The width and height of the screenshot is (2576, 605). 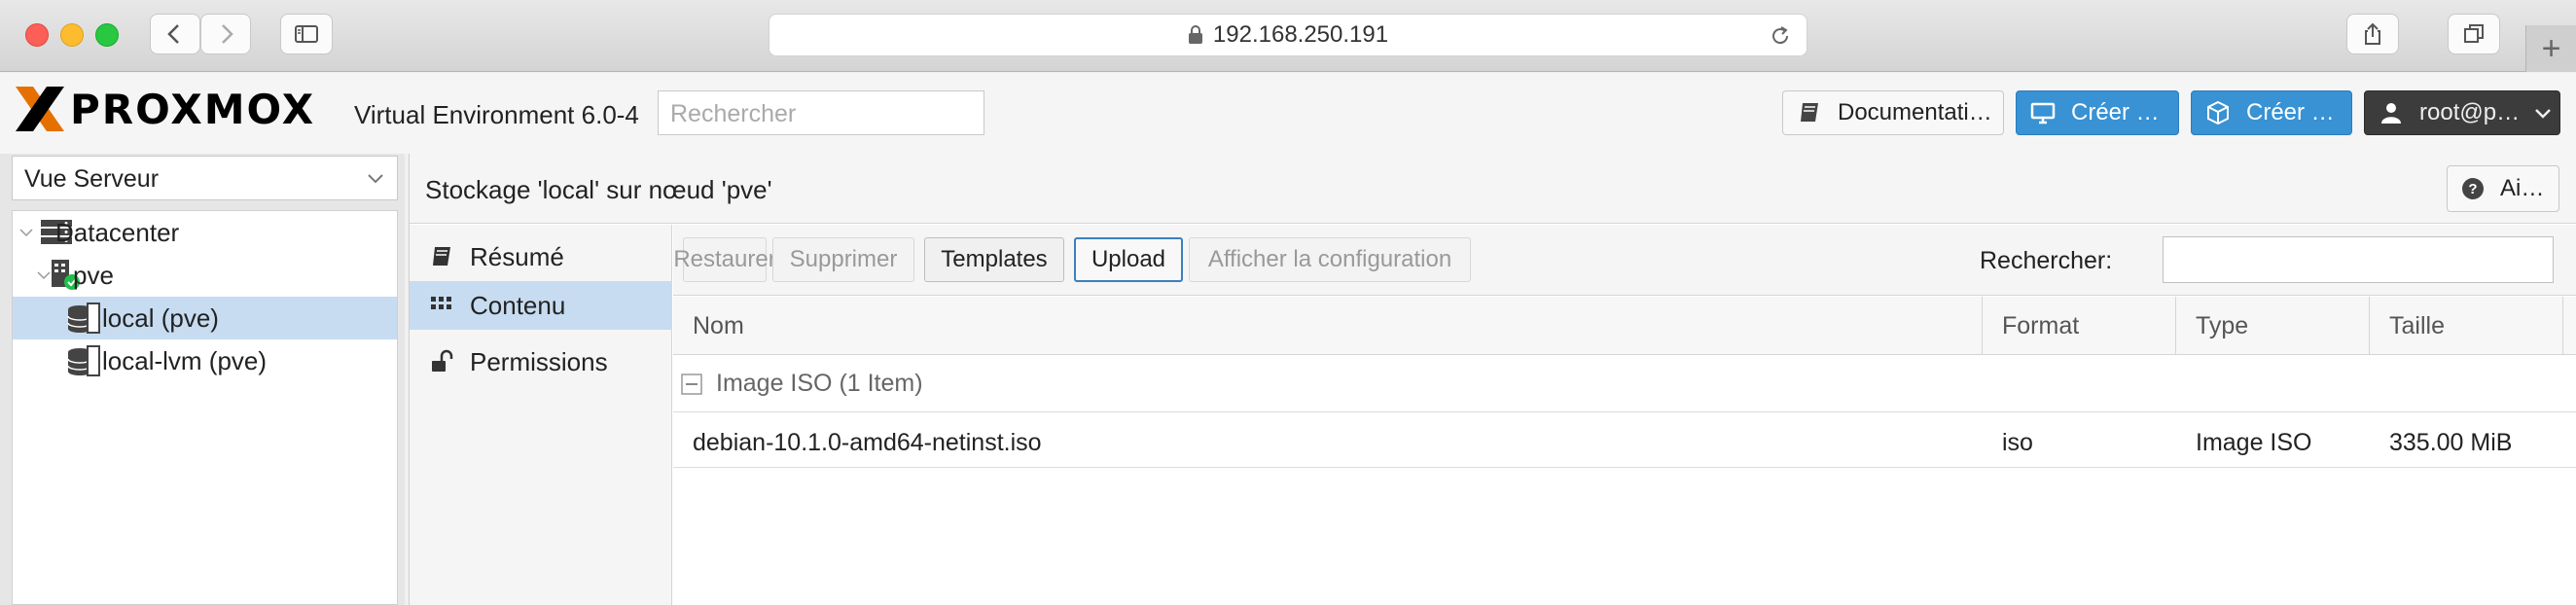 What do you see at coordinates (819, 383) in the screenshot?
I see `group-label: Image ISO (1 Item)` at bounding box center [819, 383].